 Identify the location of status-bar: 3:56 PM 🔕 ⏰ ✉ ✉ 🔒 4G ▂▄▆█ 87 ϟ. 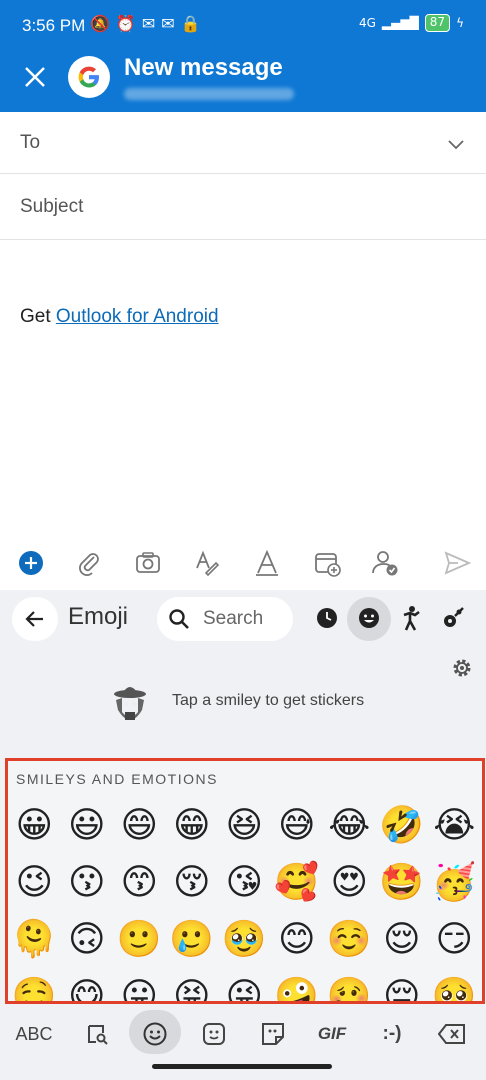
(243, 25).